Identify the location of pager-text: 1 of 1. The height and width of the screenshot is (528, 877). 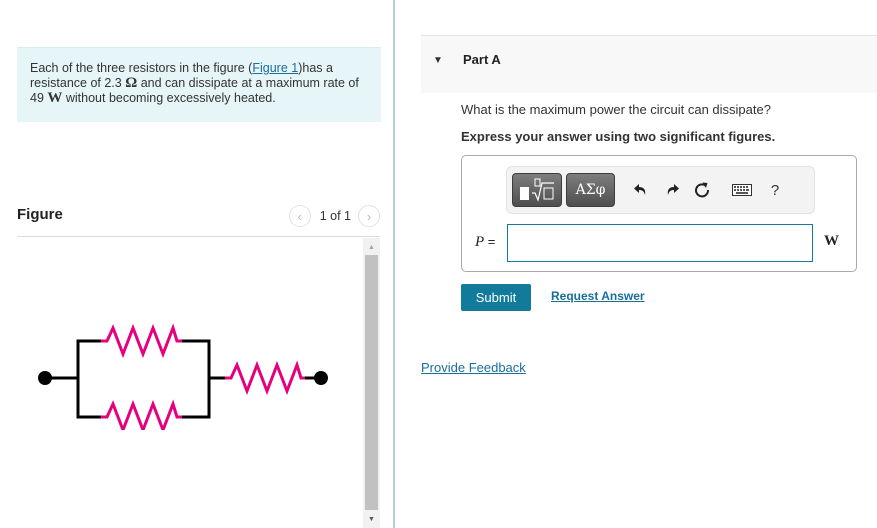
(335, 216).